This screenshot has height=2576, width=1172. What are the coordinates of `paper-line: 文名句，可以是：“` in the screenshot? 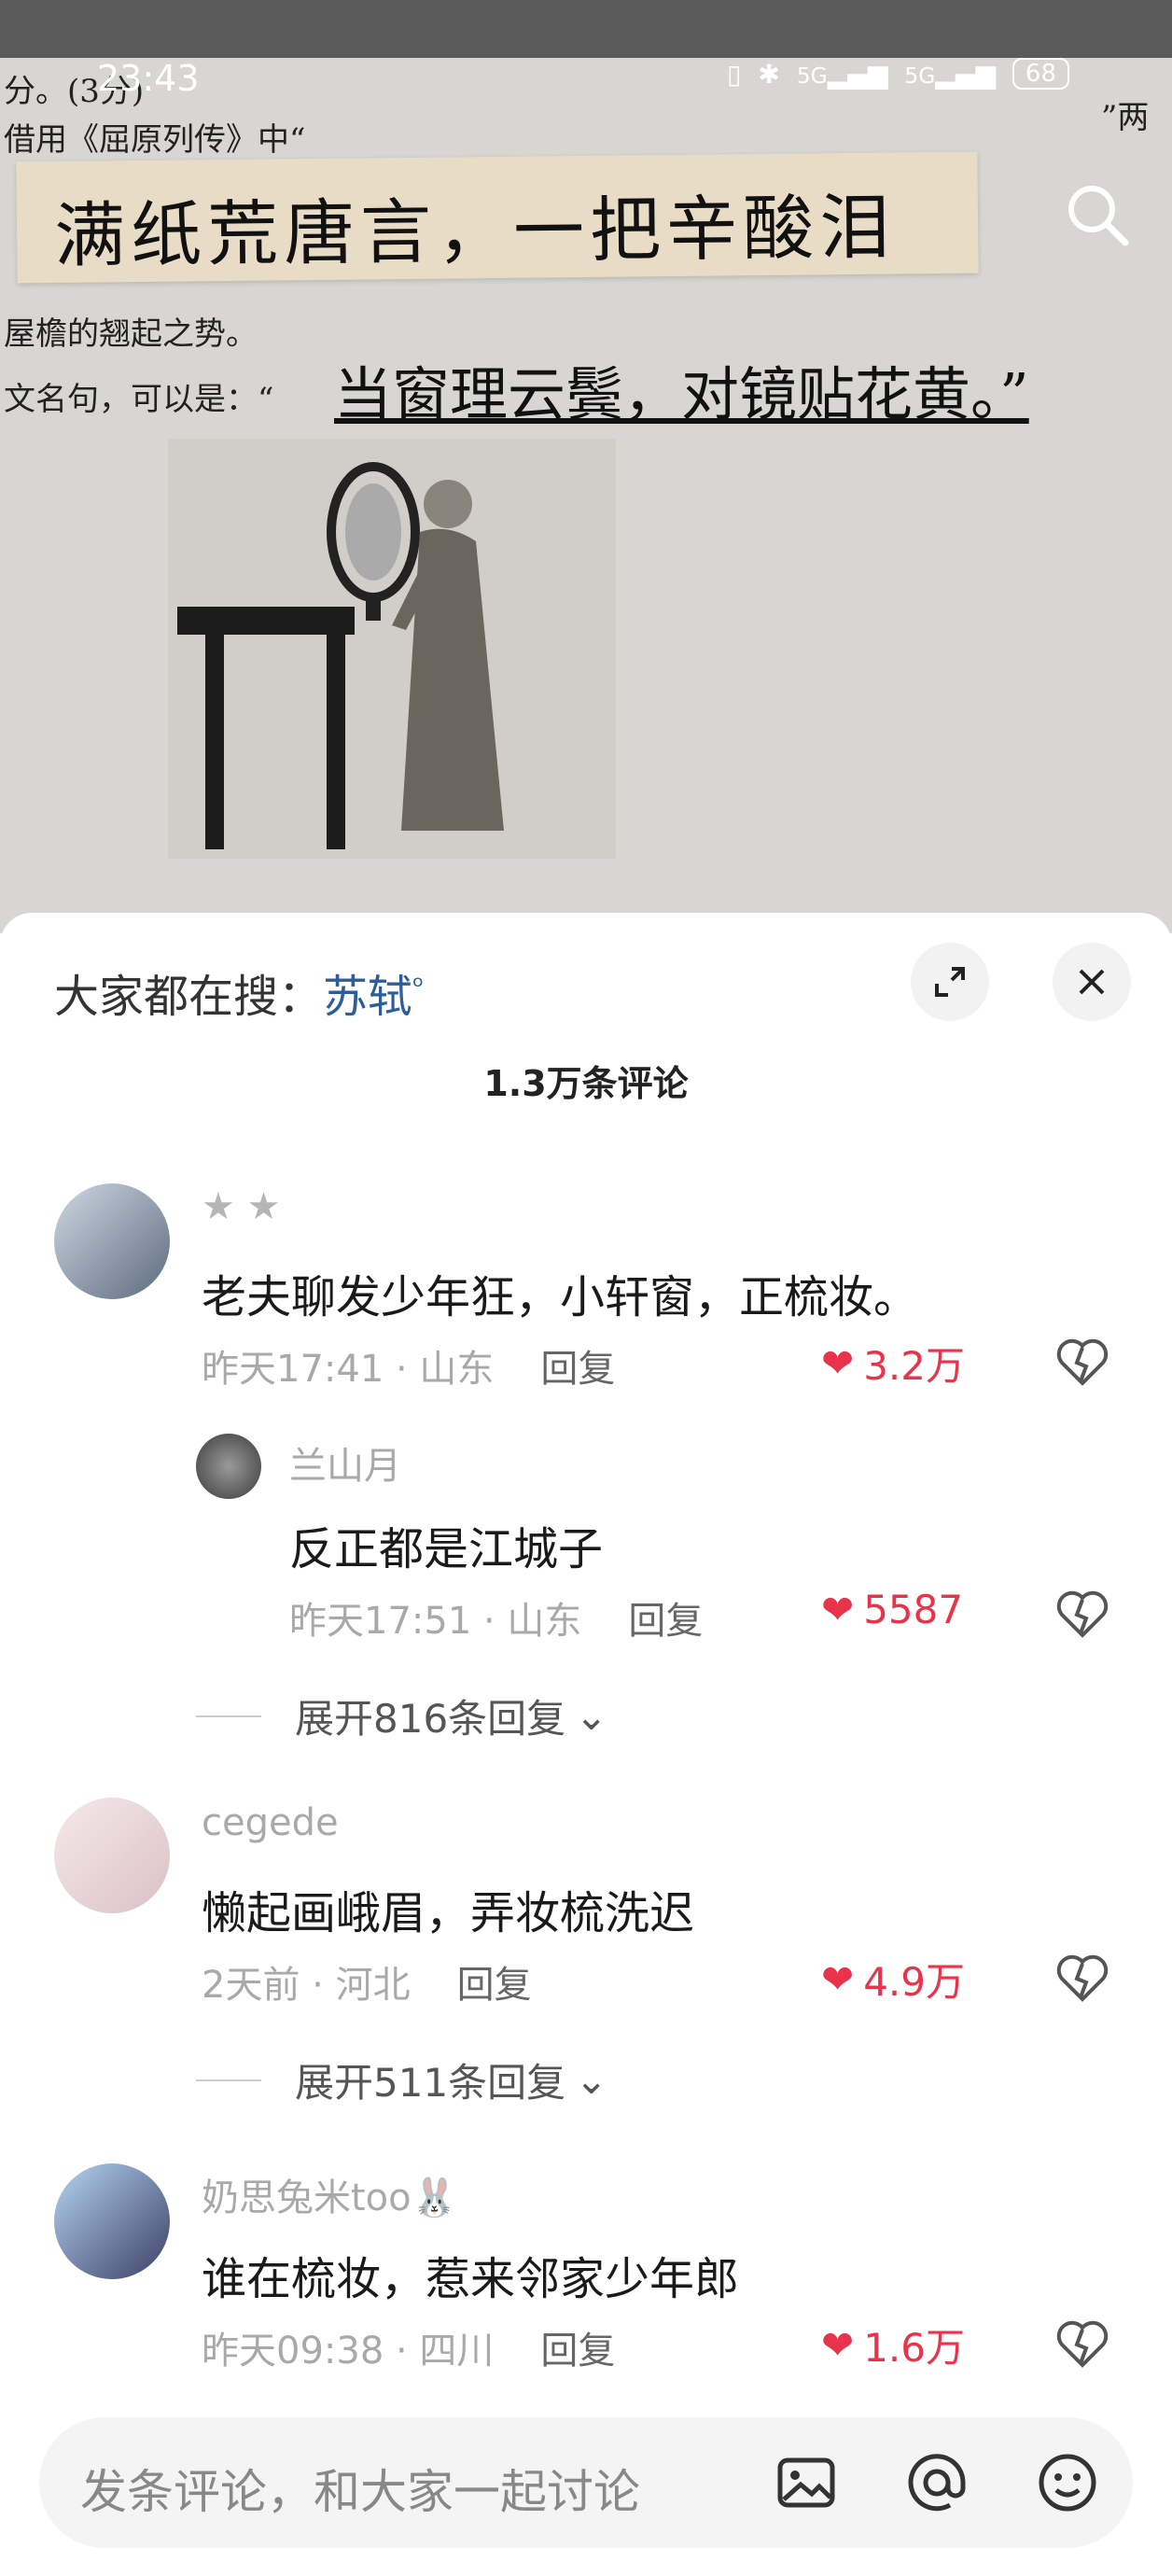 It's located at (139, 399).